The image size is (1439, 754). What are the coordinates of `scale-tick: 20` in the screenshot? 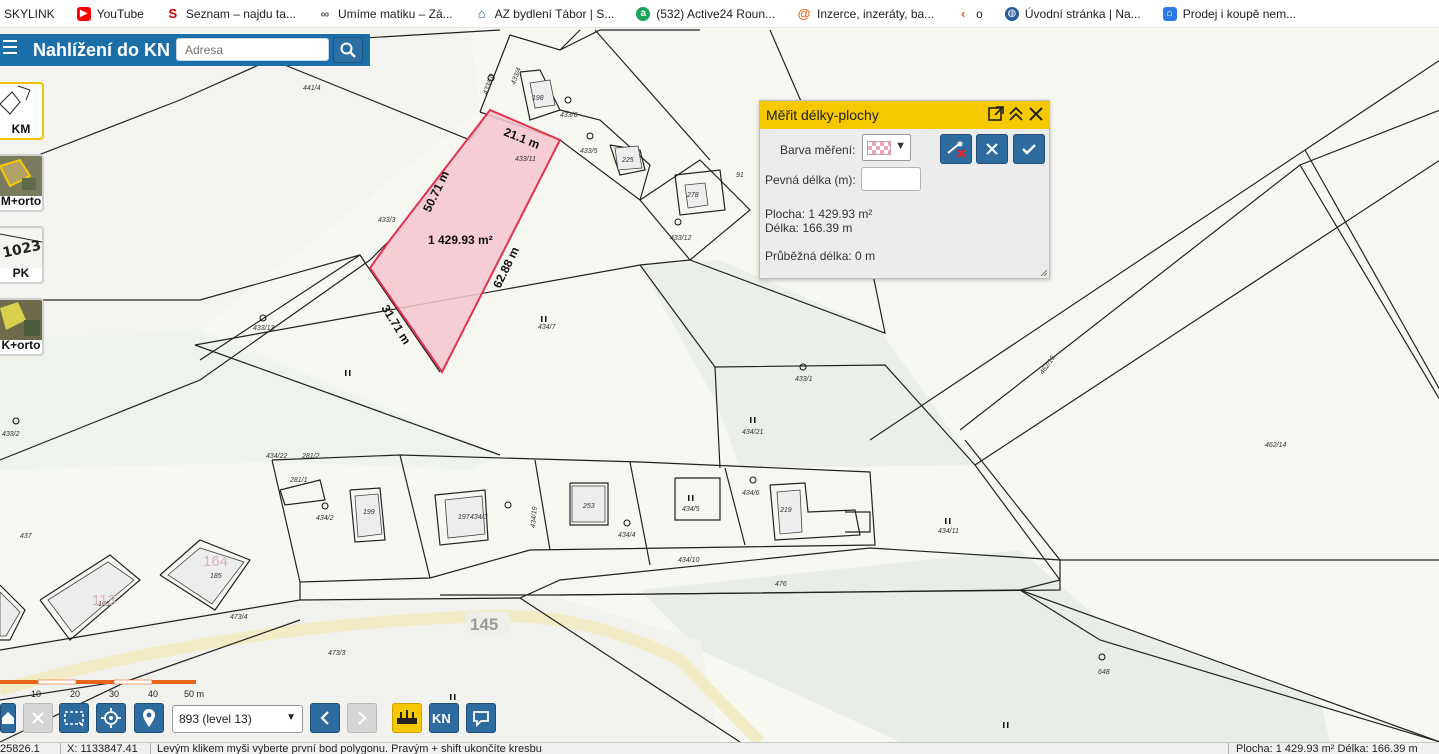 It's located at (75, 694).